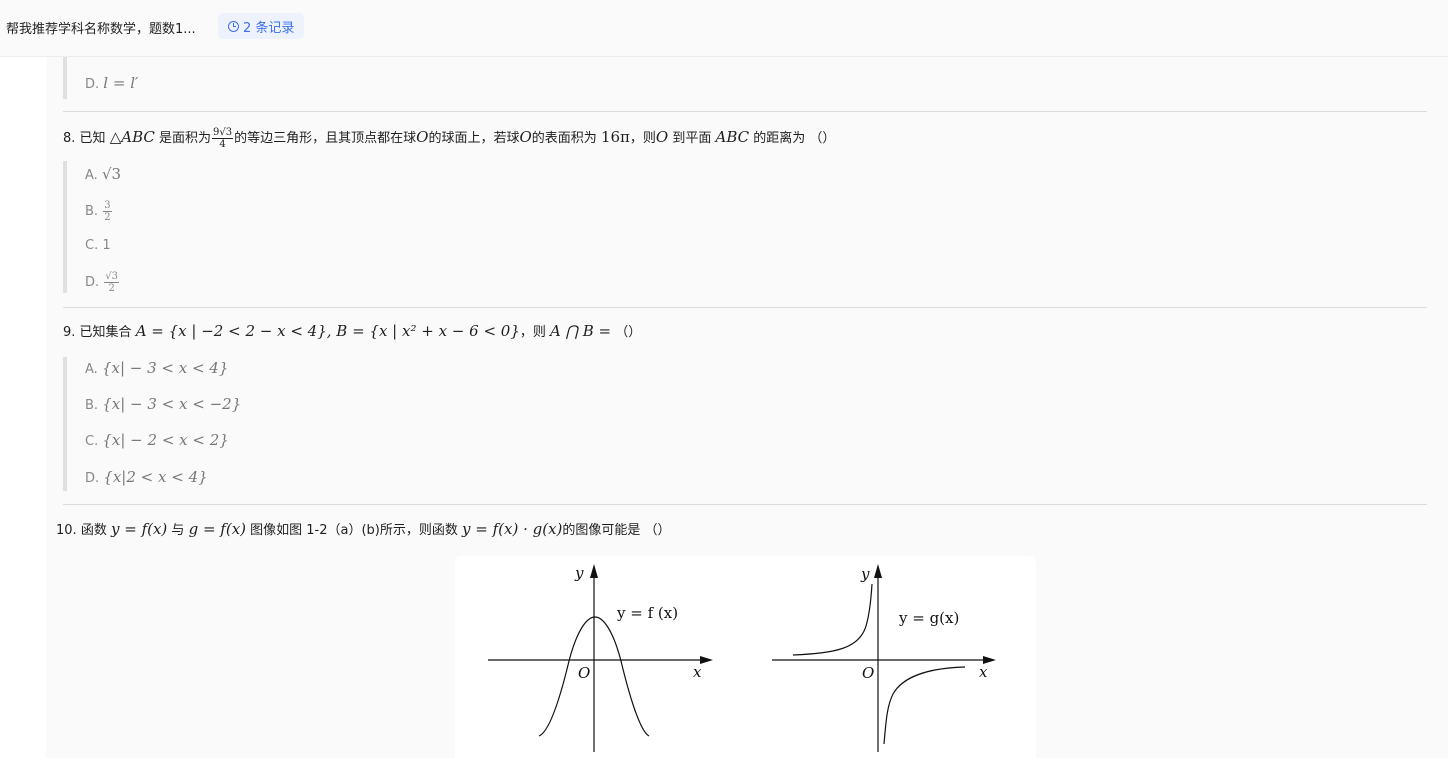 This screenshot has width=1448, height=770. I want to click on records-button: 2 条记录, so click(261, 26).